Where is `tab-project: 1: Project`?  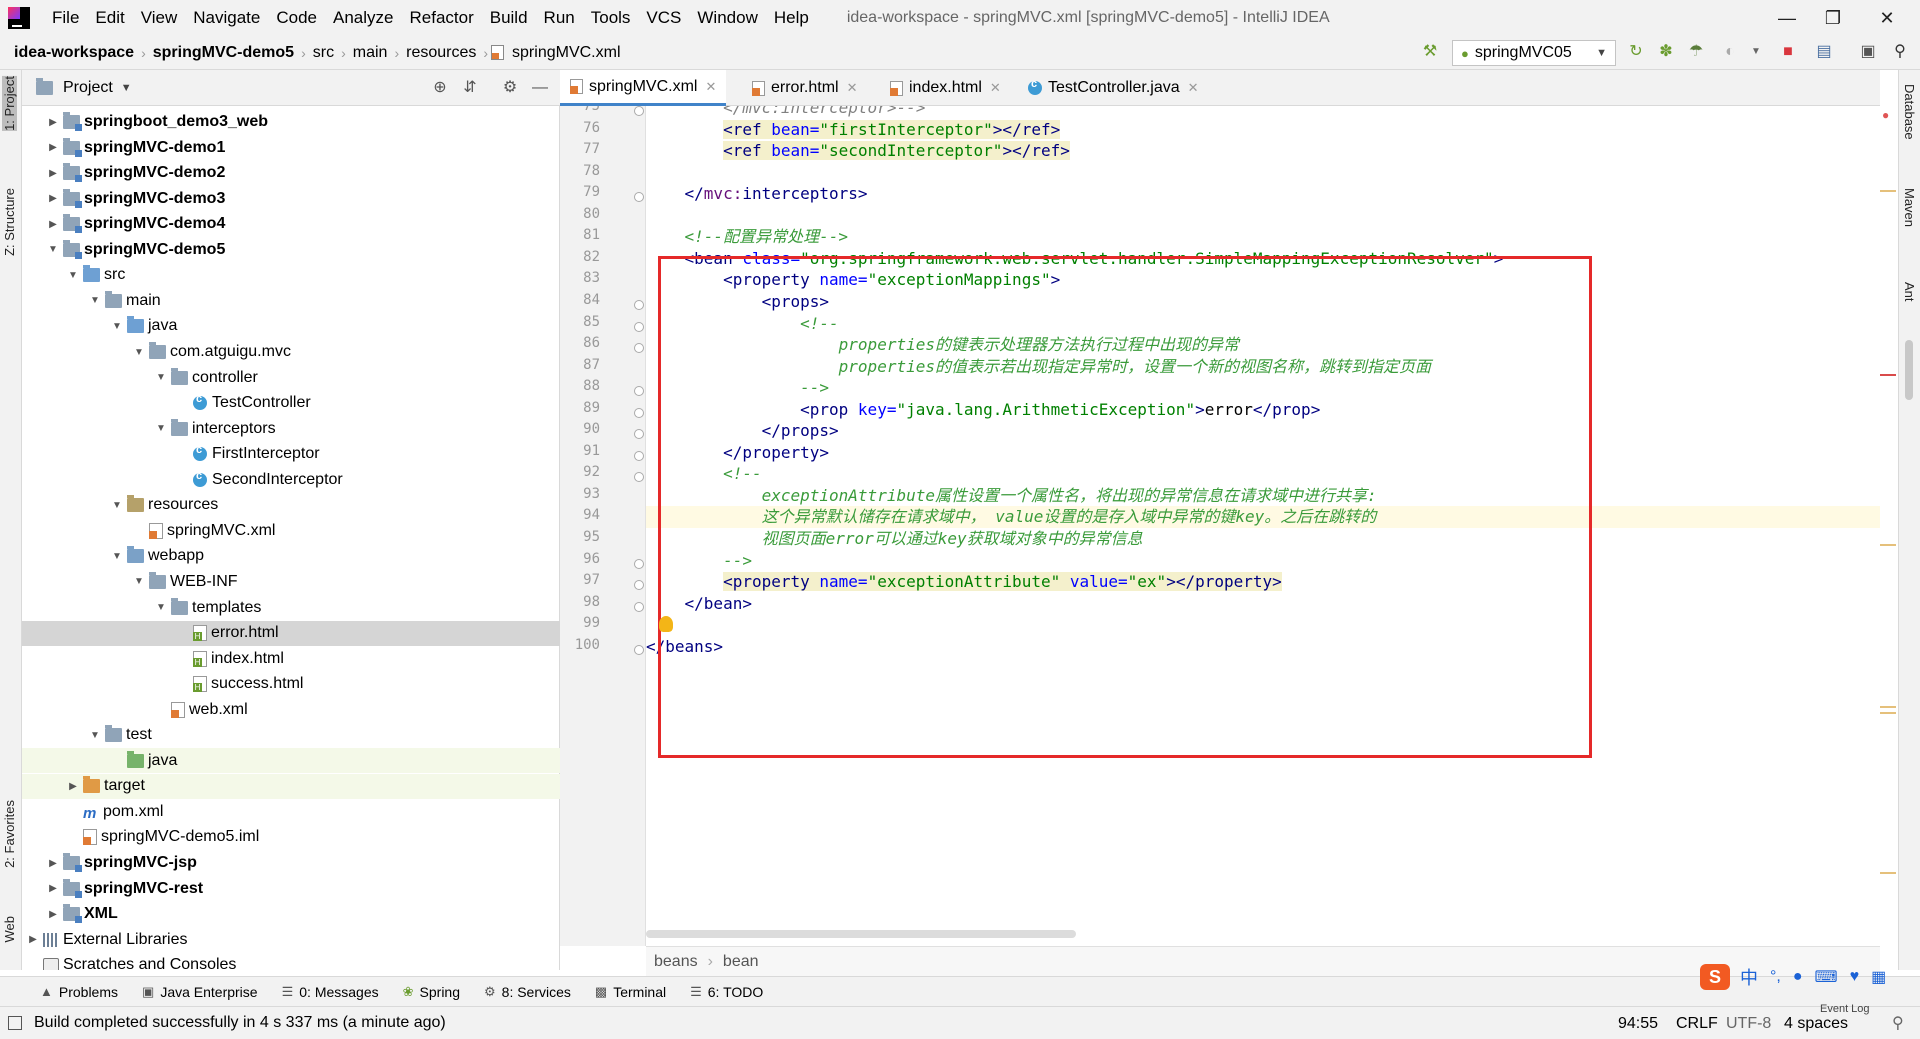
tab-project: 1: Project is located at coordinates (9, 103).